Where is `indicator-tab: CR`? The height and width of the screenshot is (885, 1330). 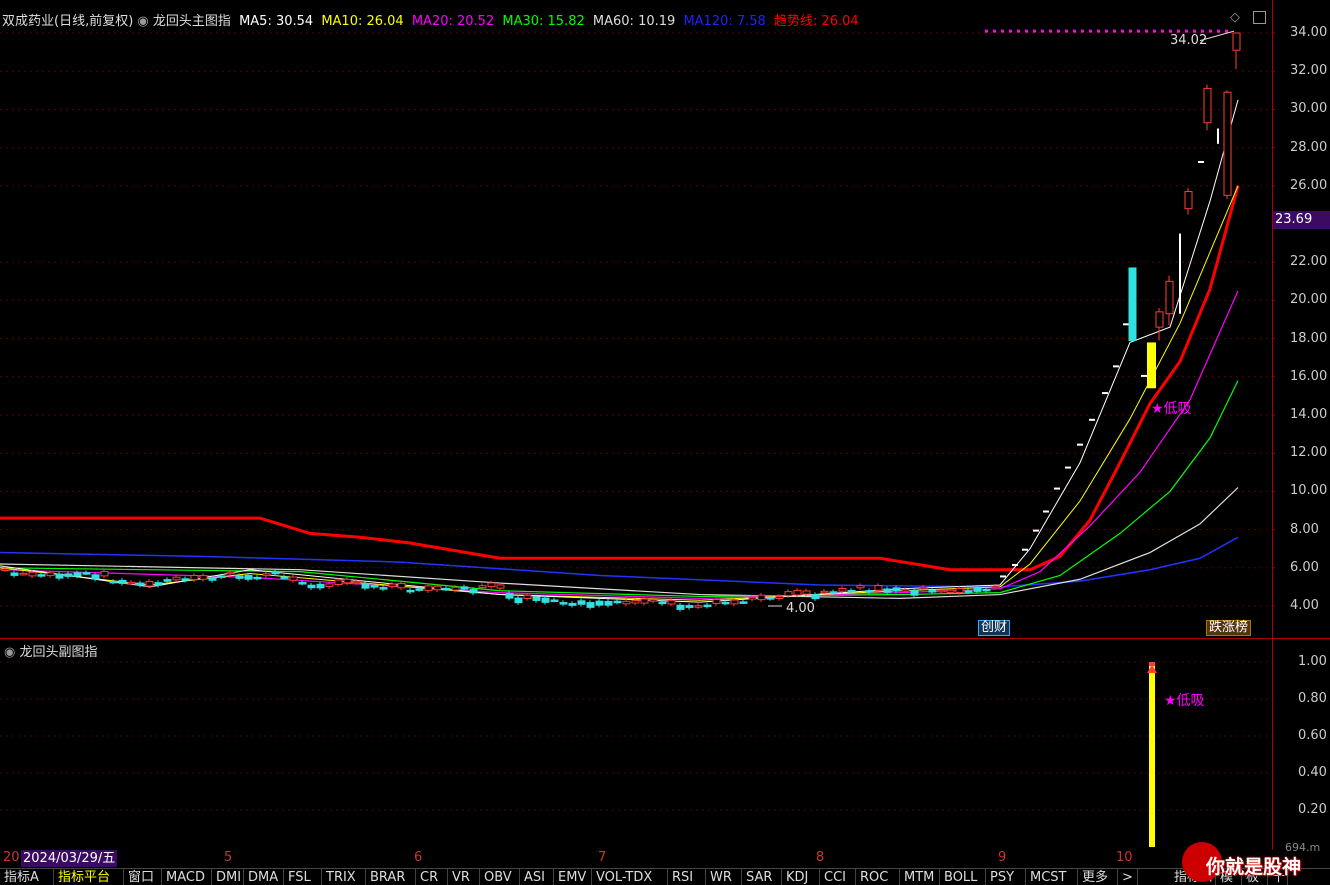
indicator-tab: CR is located at coordinates (432, 877).